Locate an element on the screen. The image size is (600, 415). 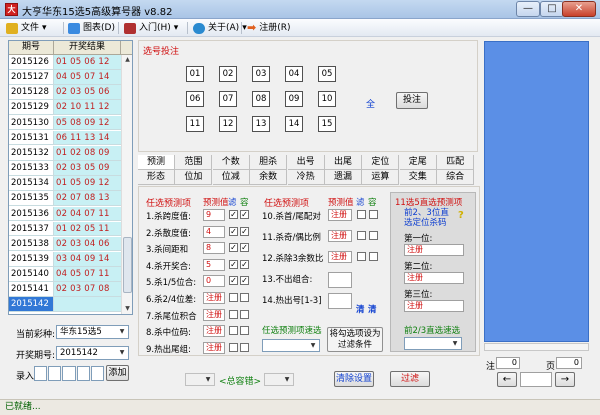
scroll-down-icon: ▼ is located at coordinates (127, 308).